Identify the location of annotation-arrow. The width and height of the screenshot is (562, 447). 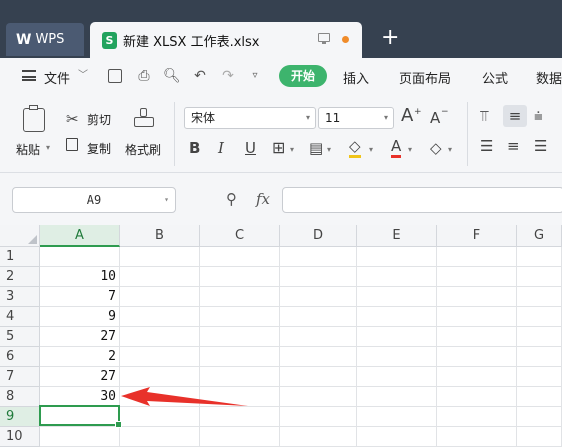
(184, 396).